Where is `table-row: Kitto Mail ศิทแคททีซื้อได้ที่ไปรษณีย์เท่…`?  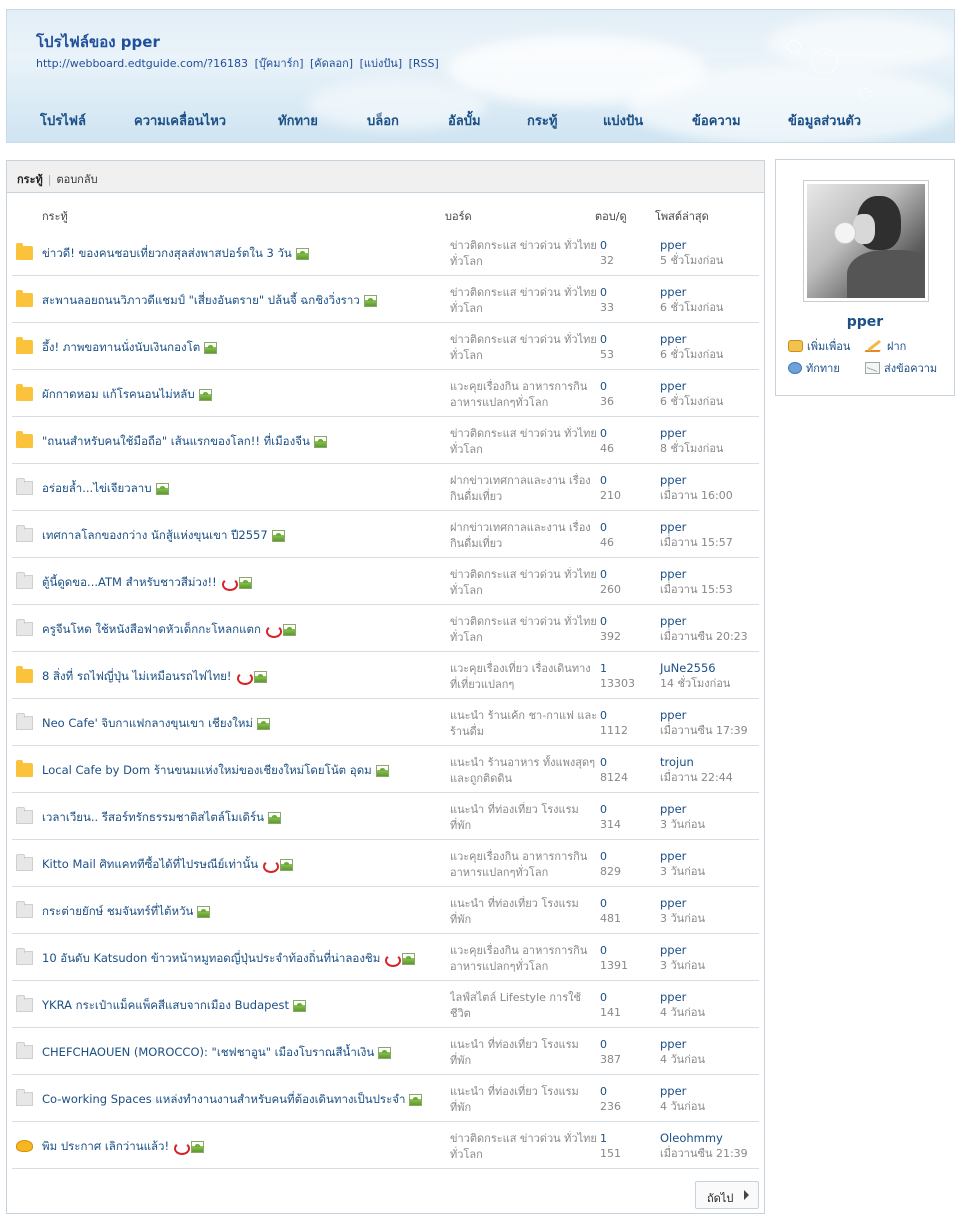 table-row: Kitto Mail ศิทแคททีซื้อได้ที่ไปรษณีย์เท่… is located at coordinates (385, 863).